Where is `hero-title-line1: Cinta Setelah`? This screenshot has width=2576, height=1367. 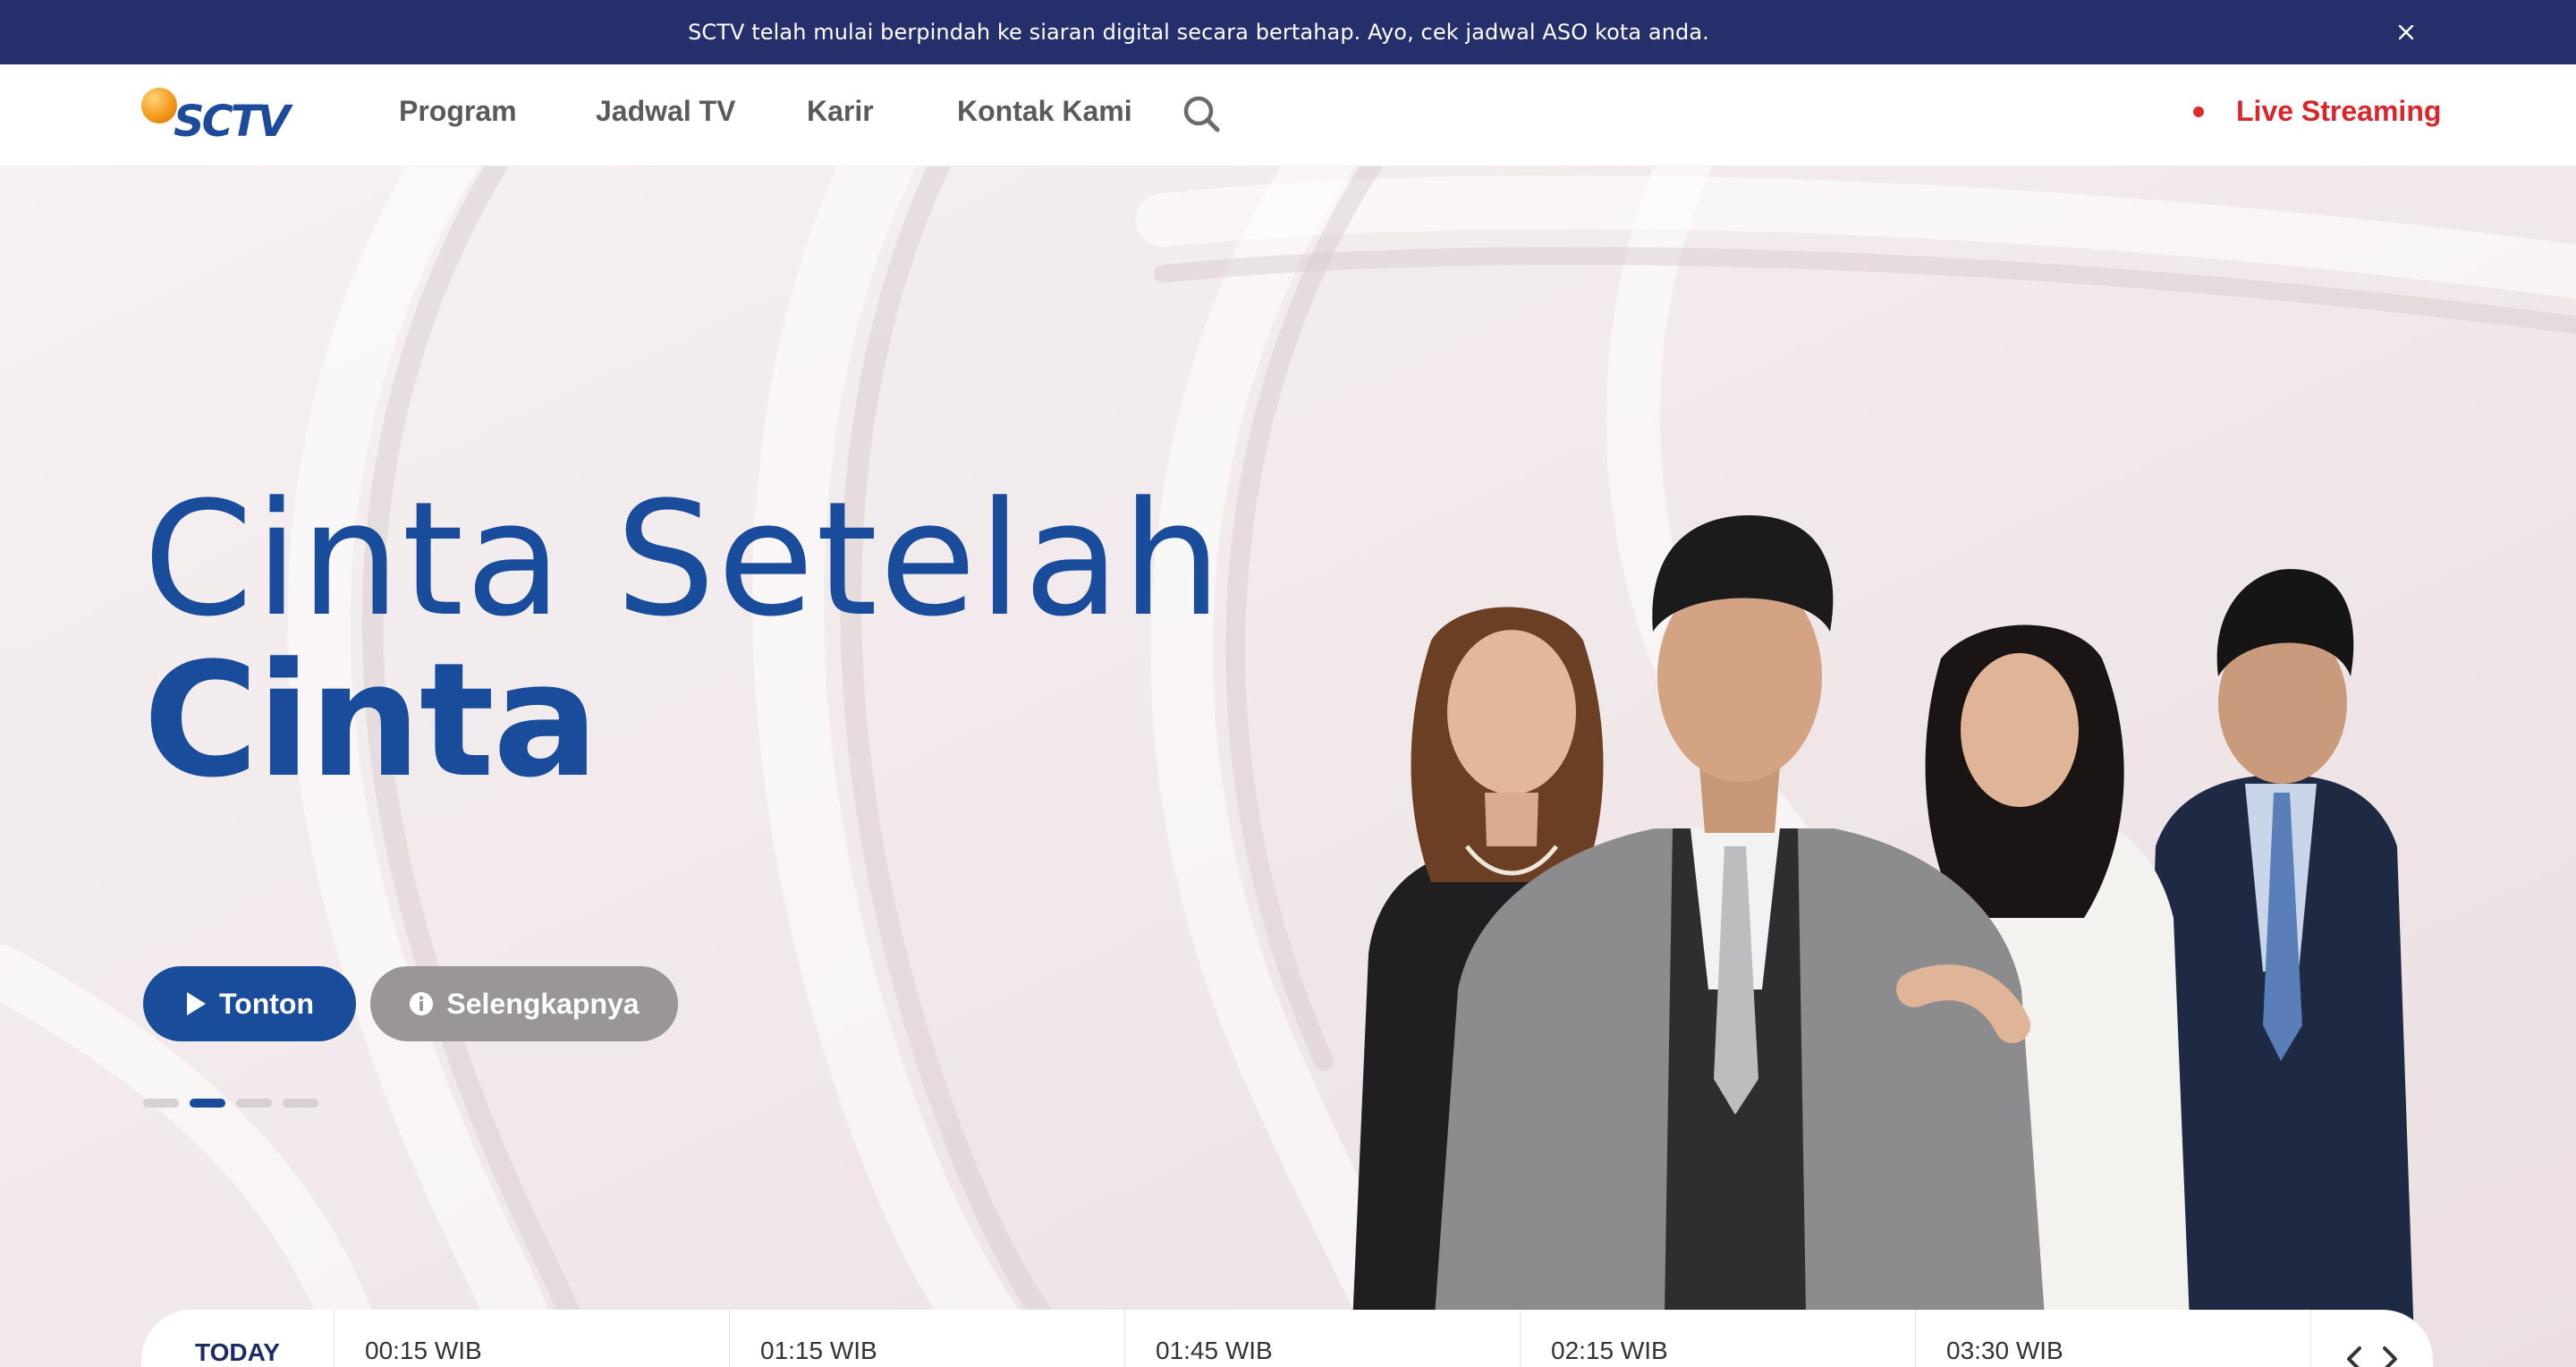 hero-title-line1: Cinta Setelah is located at coordinates (683, 559).